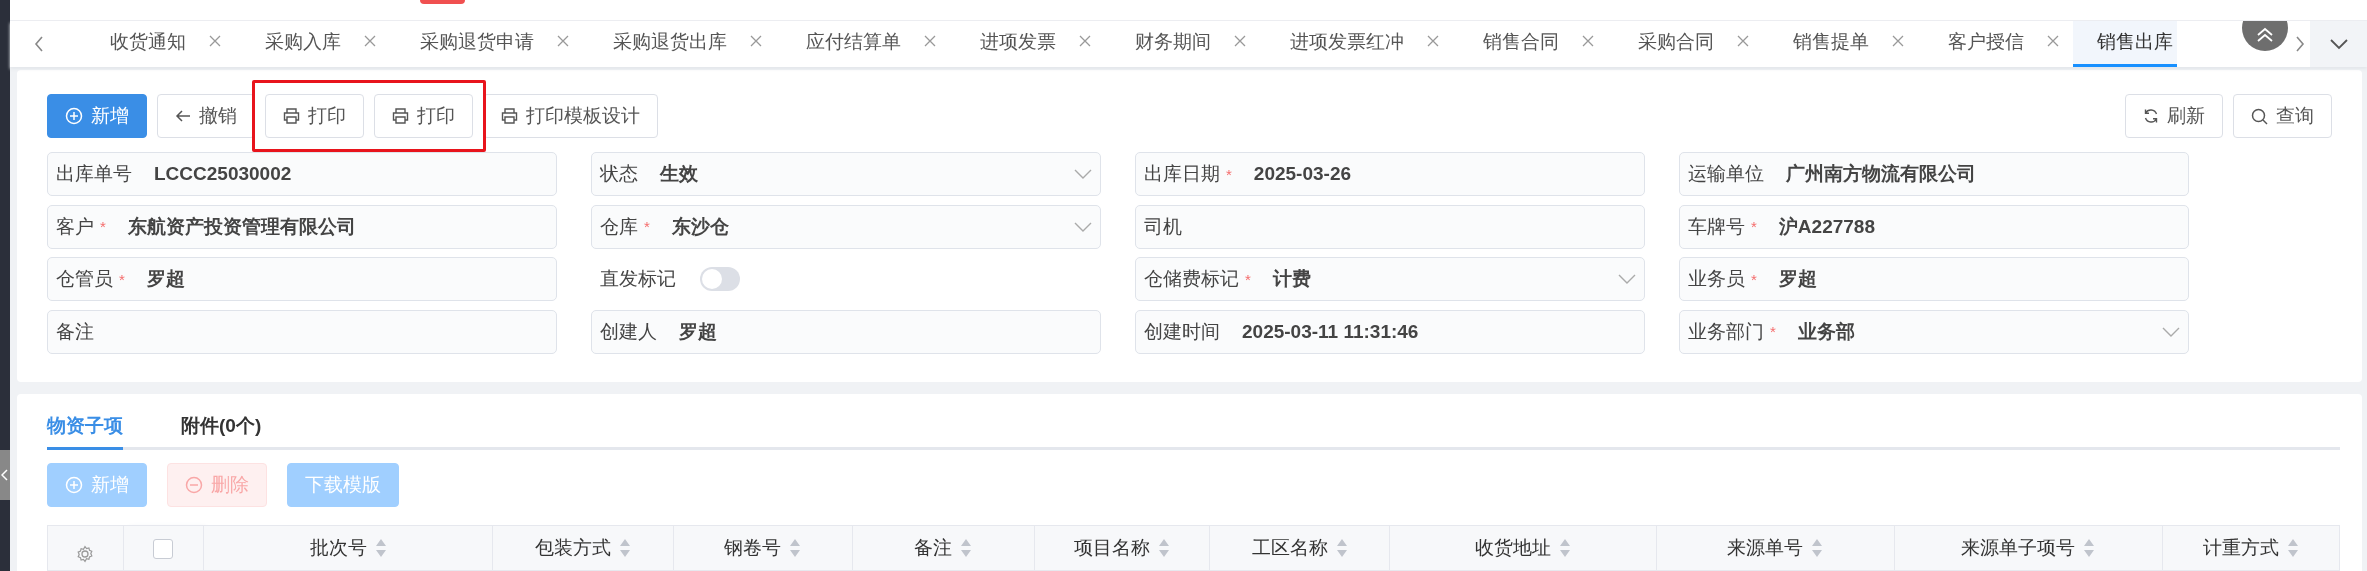 Image resolution: width=2367 pixels, height=571 pixels. Describe the element at coordinates (206, 116) in the screenshot. I see `toolbar-button: 撤销` at that location.